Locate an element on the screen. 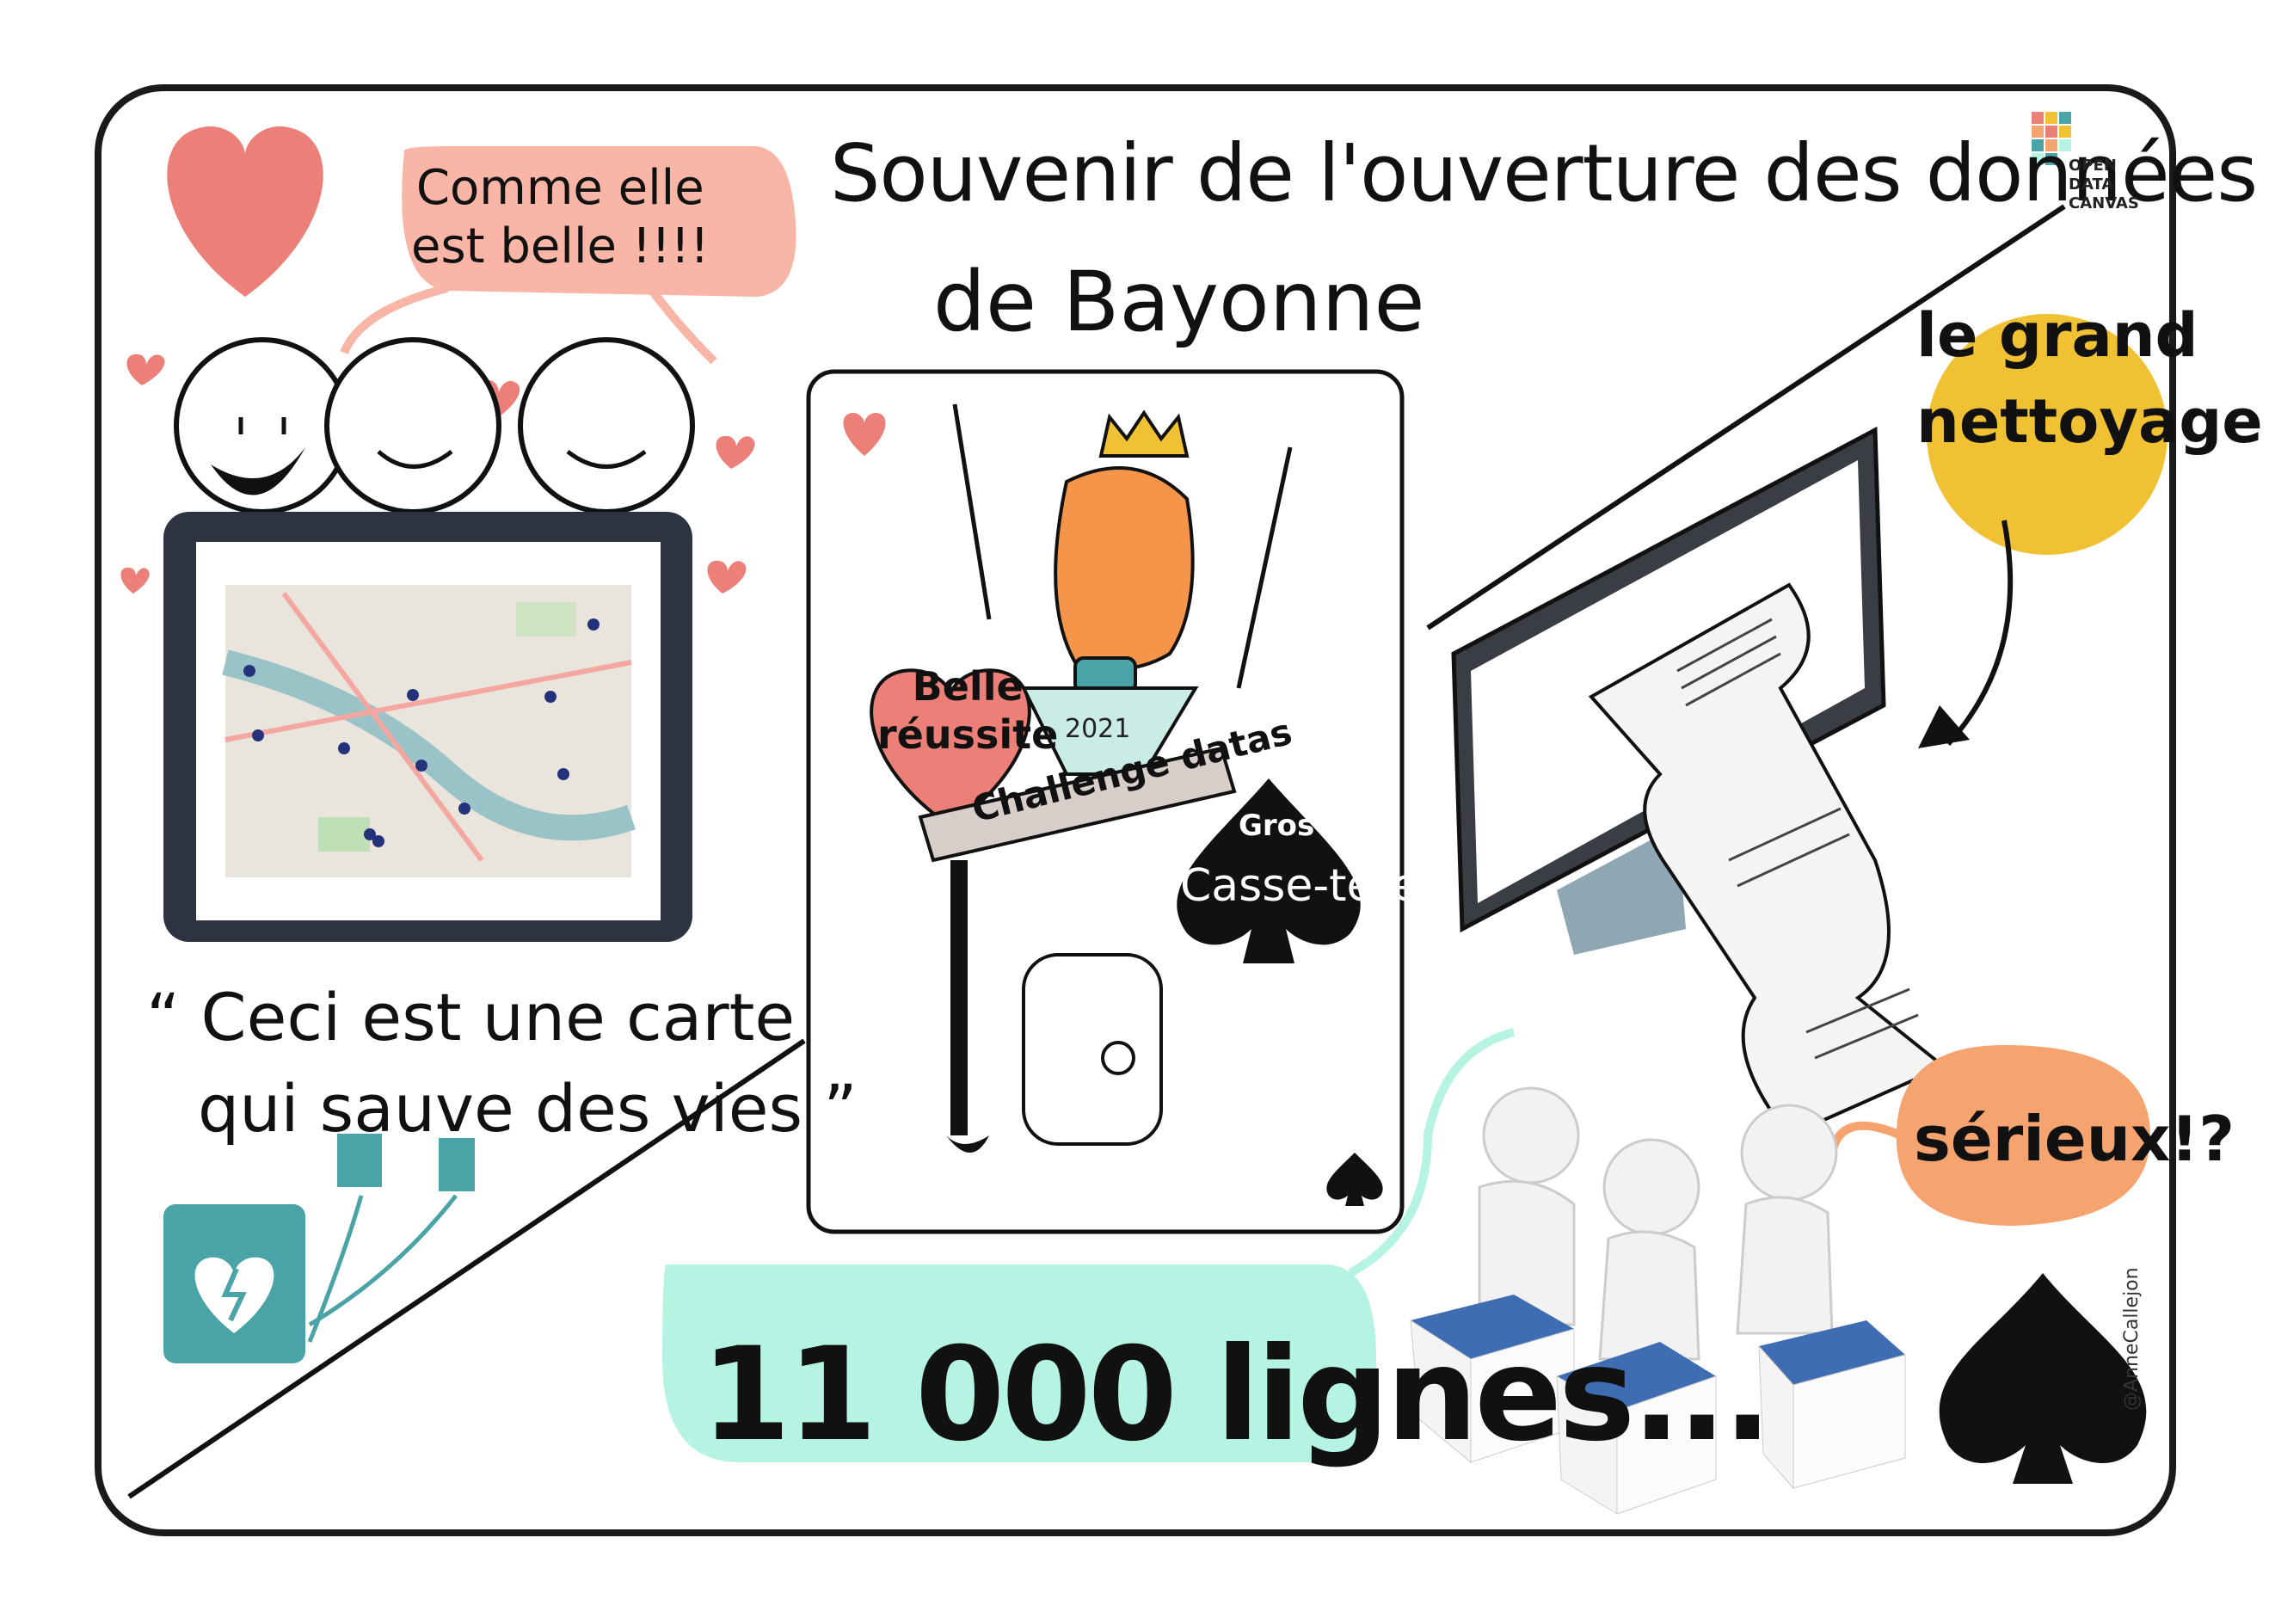 The image size is (2269, 1624). title-line2: de Bayonne is located at coordinates (1179, 302).